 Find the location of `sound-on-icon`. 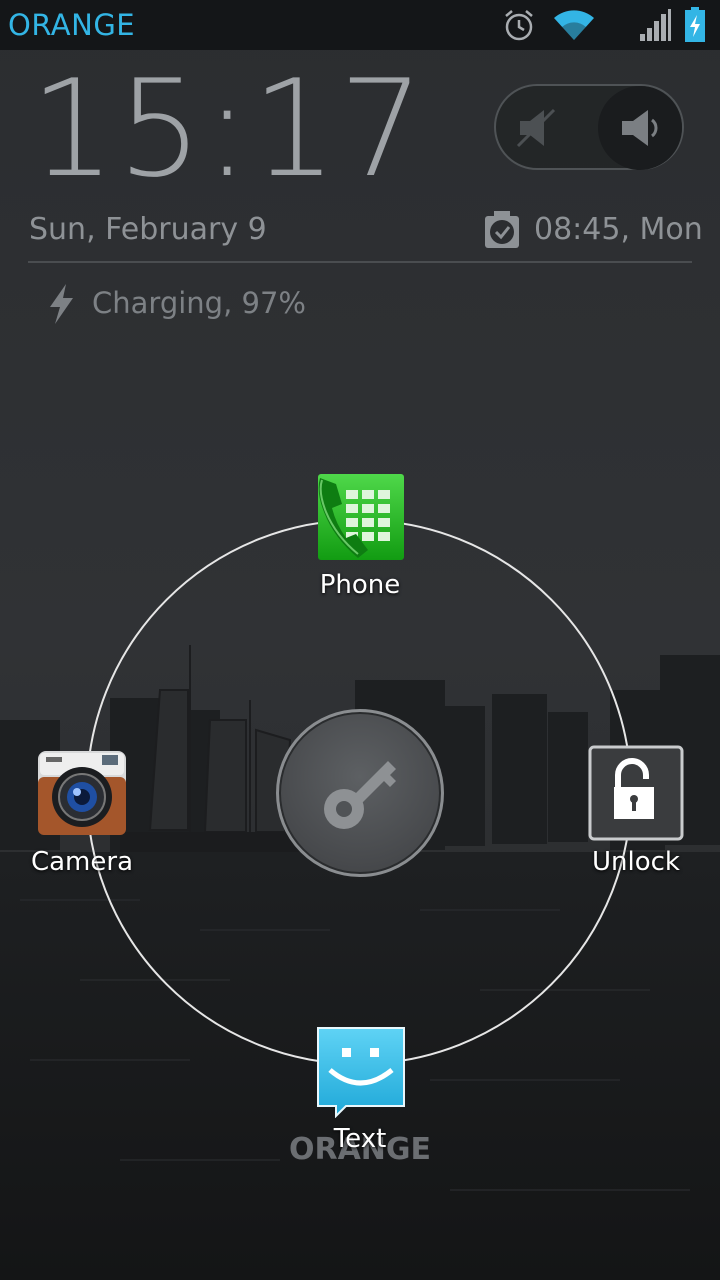

sound-on-icon is located at coordinates (640, 128).